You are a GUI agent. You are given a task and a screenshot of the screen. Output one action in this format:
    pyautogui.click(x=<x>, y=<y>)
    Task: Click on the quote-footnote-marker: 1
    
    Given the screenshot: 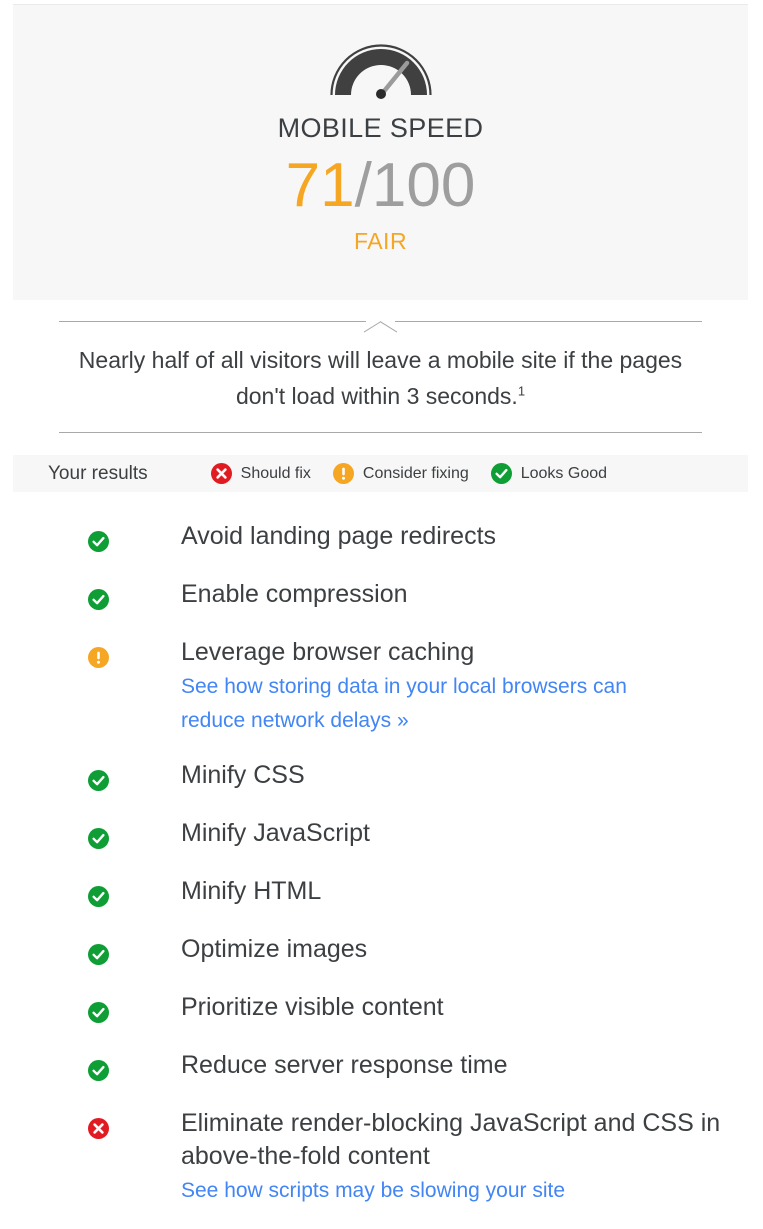 What is the action you would take?
    pyautogui.click(x=521, y=391)
    